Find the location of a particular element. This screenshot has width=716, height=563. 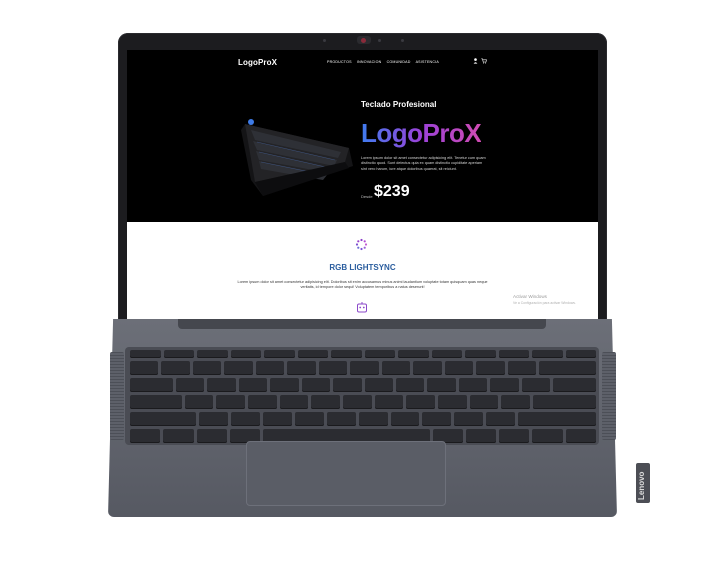

laptop-brand-logo: Lenovo is located at coordinates (641, 485).